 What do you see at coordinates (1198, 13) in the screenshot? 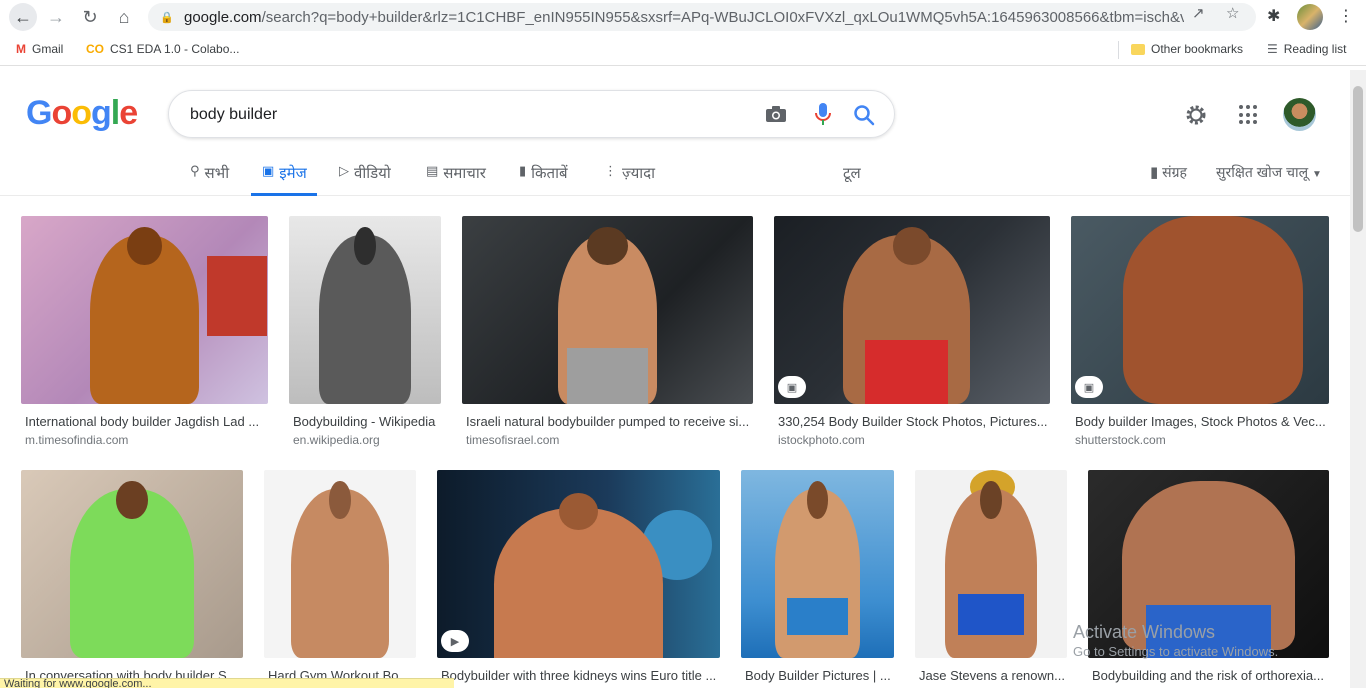
I see `share-icon: ↗` at bounding box center [1198, 13].